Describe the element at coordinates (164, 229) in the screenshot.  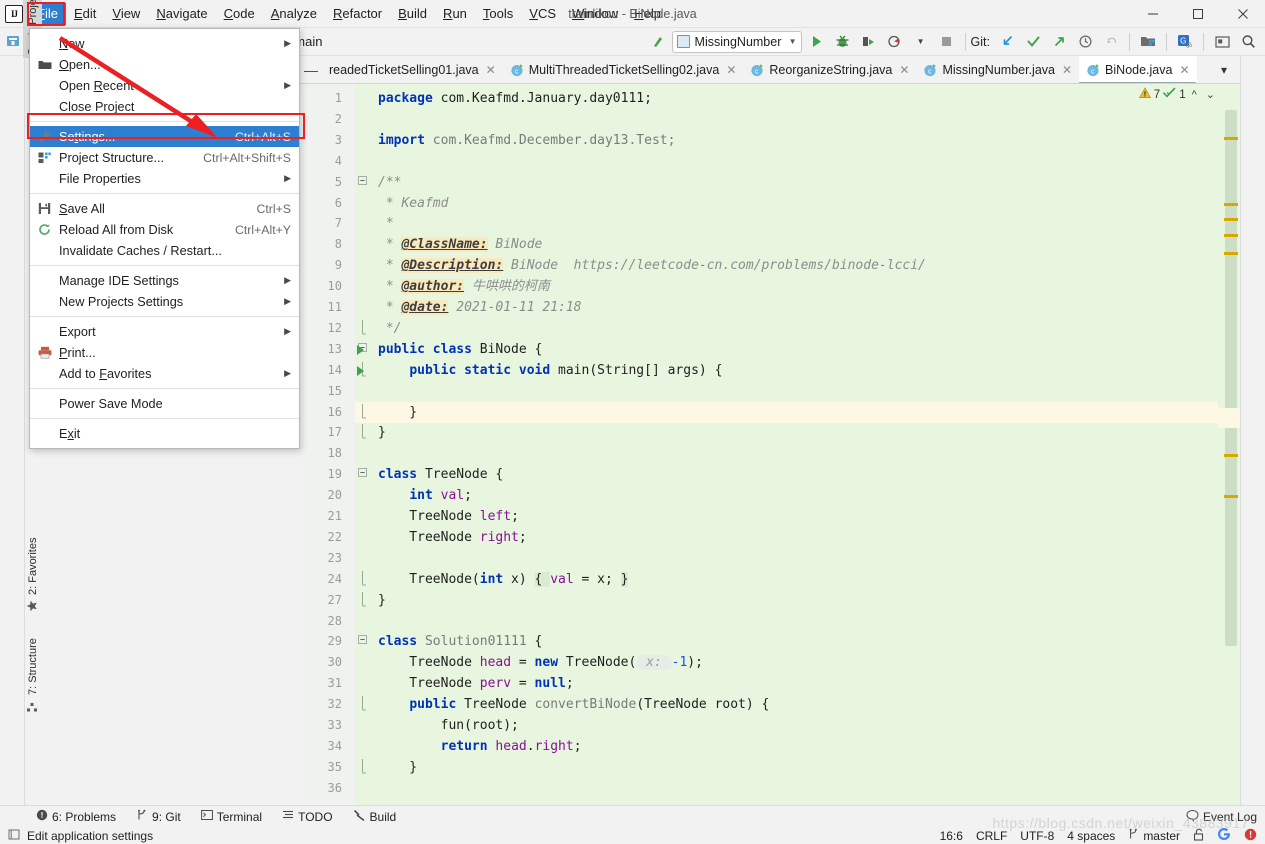
I see `file-menu-item-reload-all-from-disk: Reload All from Disk Ctrl+Alt+Y` at that location.